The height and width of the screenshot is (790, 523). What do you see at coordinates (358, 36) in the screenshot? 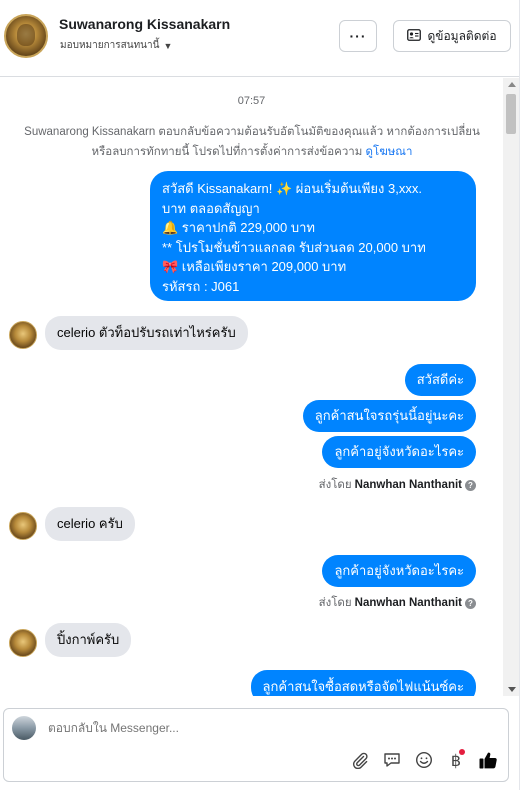
I see `more-options-button: ···` at bounding box center [358, 36].